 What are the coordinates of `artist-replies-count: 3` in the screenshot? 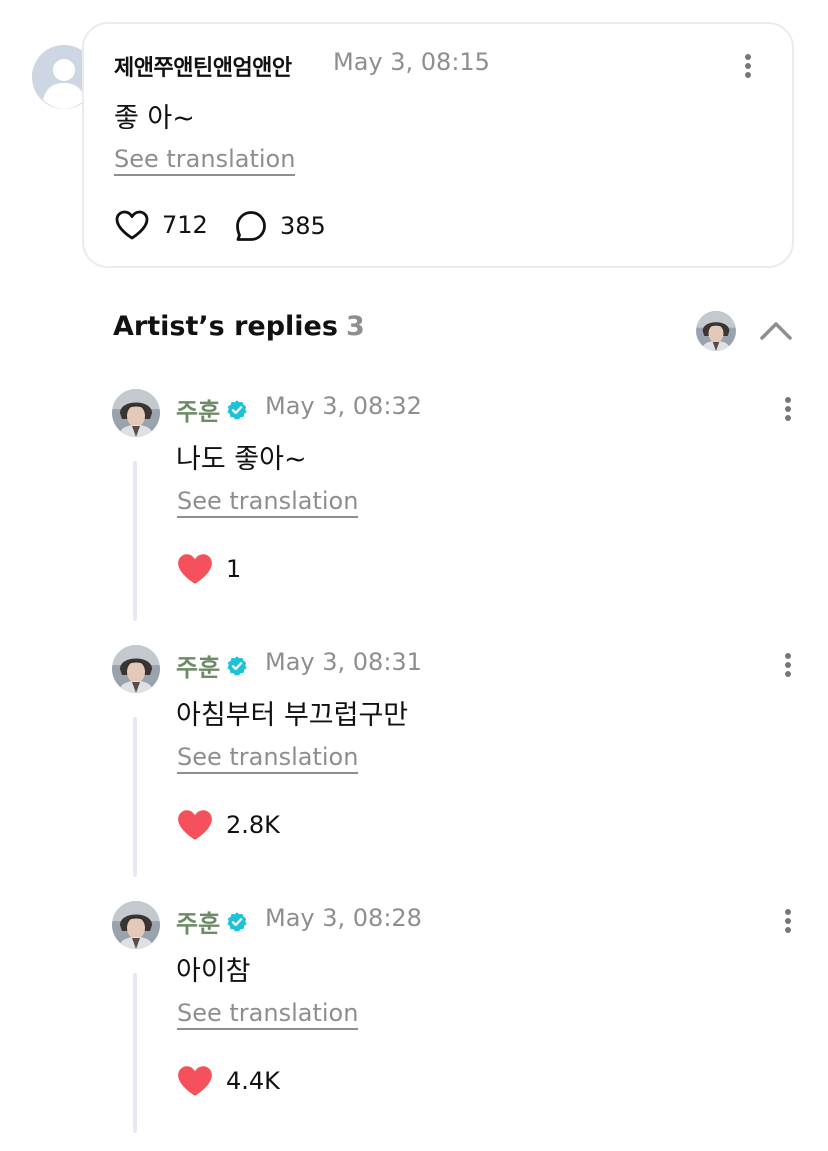 It's located at (355, 326).